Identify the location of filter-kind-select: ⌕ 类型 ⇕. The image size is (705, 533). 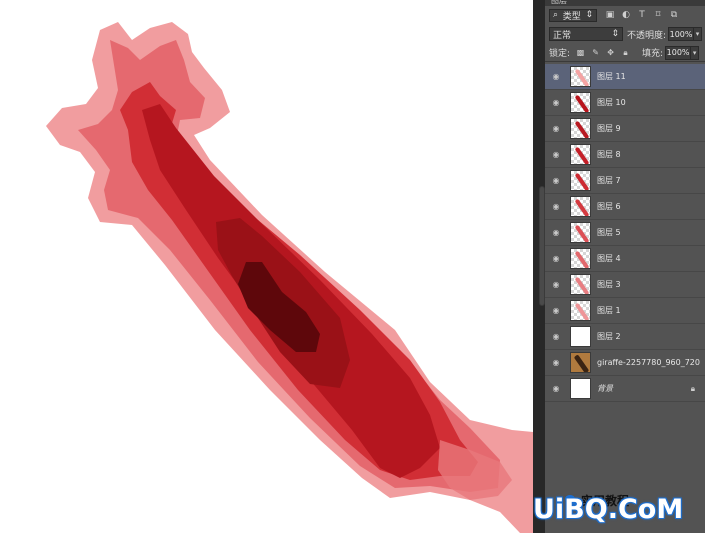
(573, 15).